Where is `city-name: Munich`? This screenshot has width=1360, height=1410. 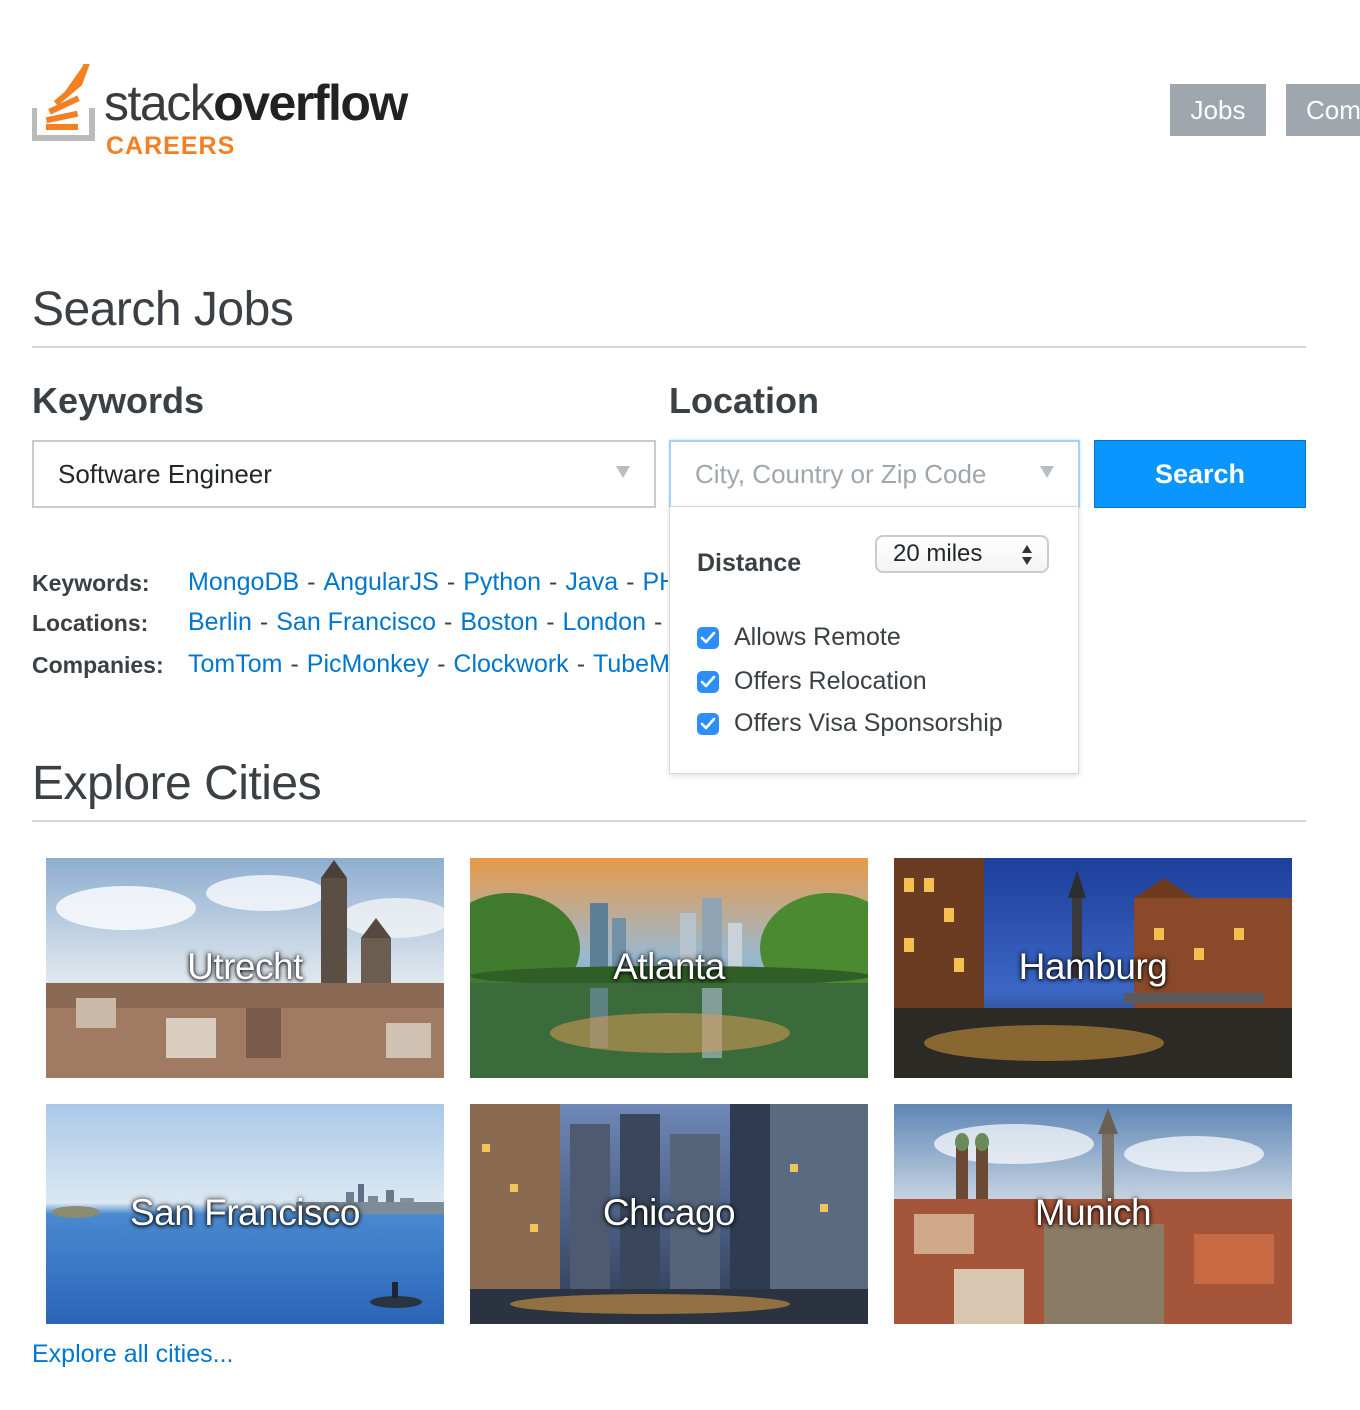
city-name: Munich is located at coordinates (1093, 1212).